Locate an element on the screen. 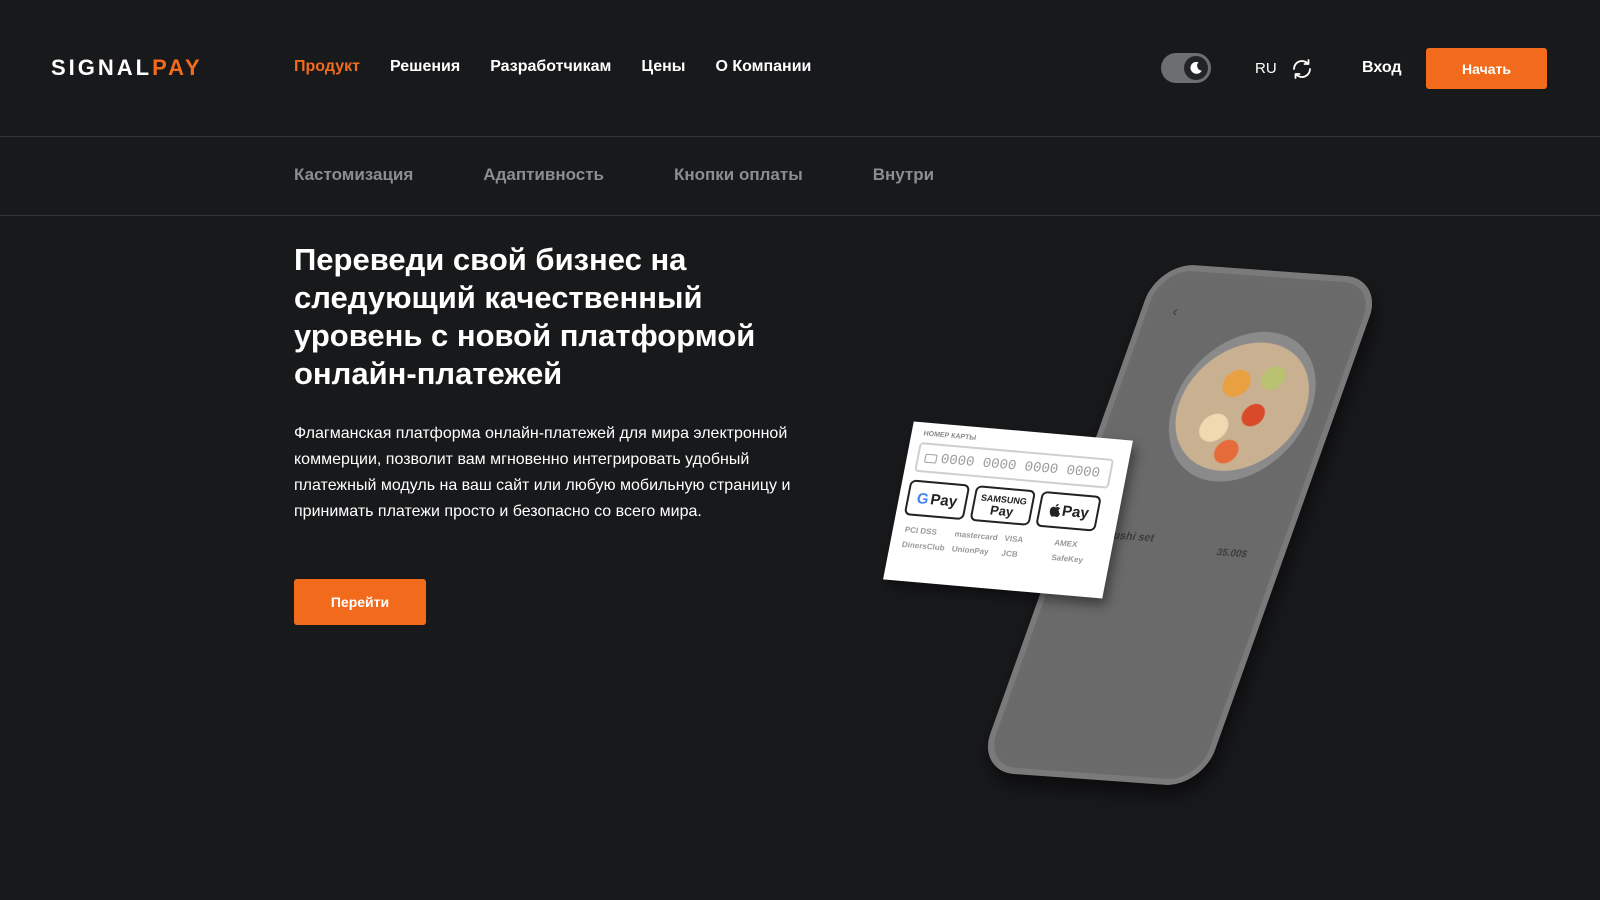 This screenshot has width=1600, height=900. theme-toggle-knob is located at coordinates (1196, 68).